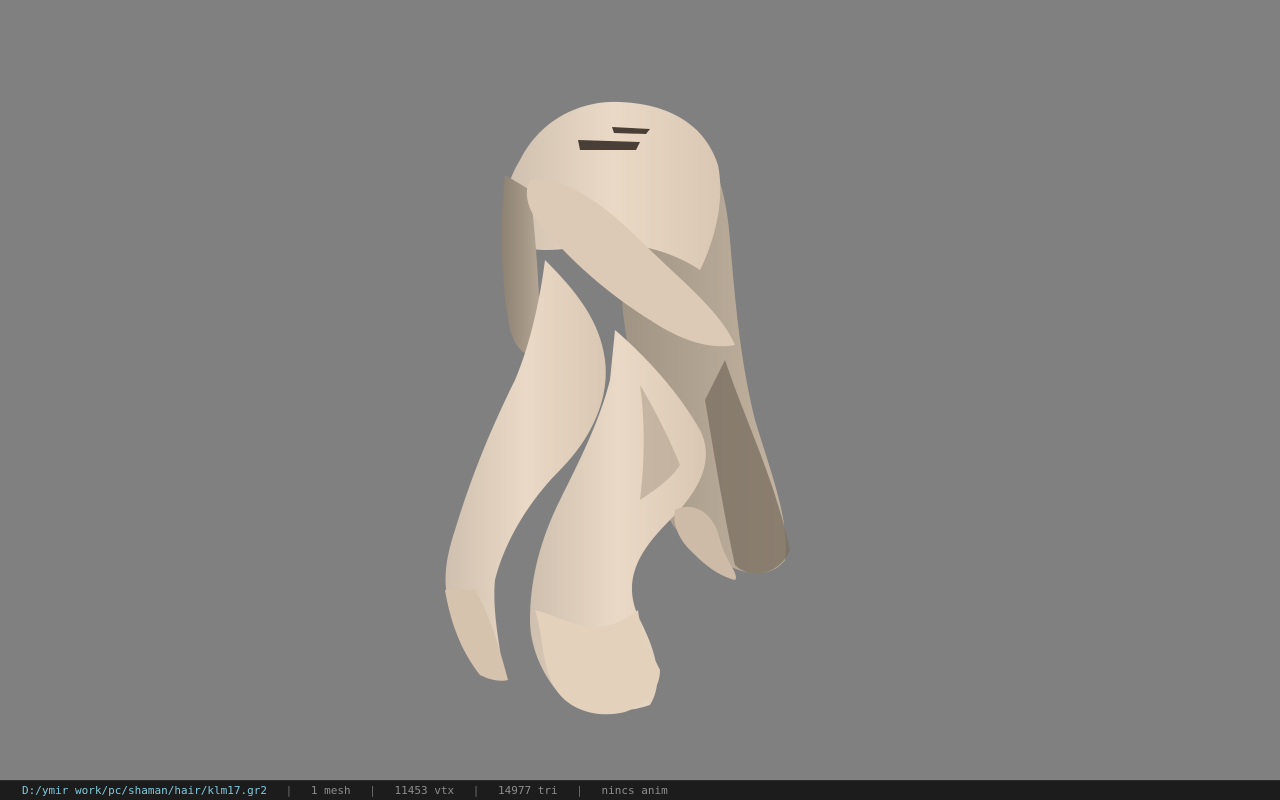 This screenshot has width=1280, height=800. What do you see at coordinates (330, 790) in the screenshot?
I see `mesh-count: 1 mesh` at bounding box center [330, 790].